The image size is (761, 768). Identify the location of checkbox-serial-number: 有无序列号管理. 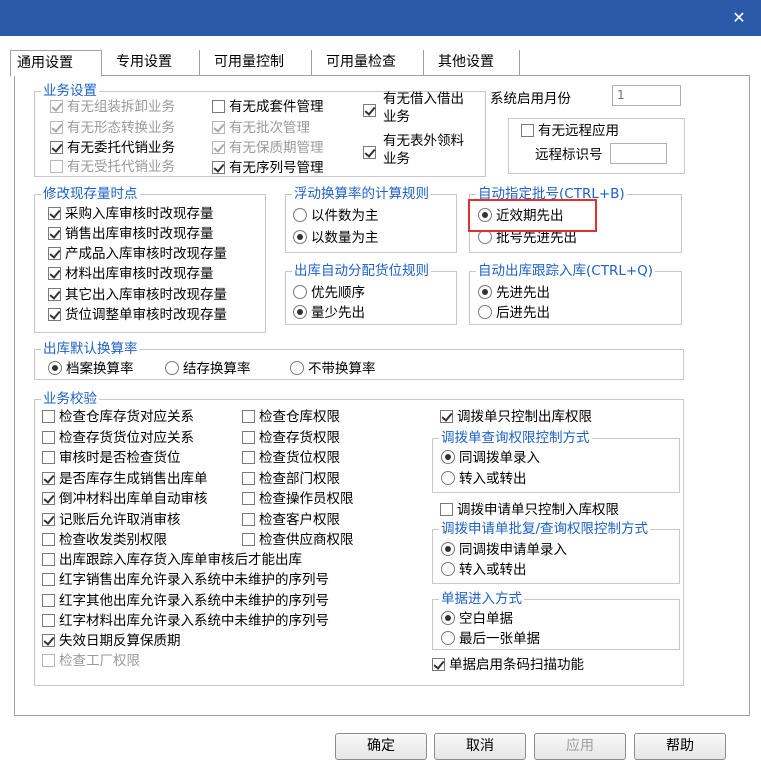
(268, 168).